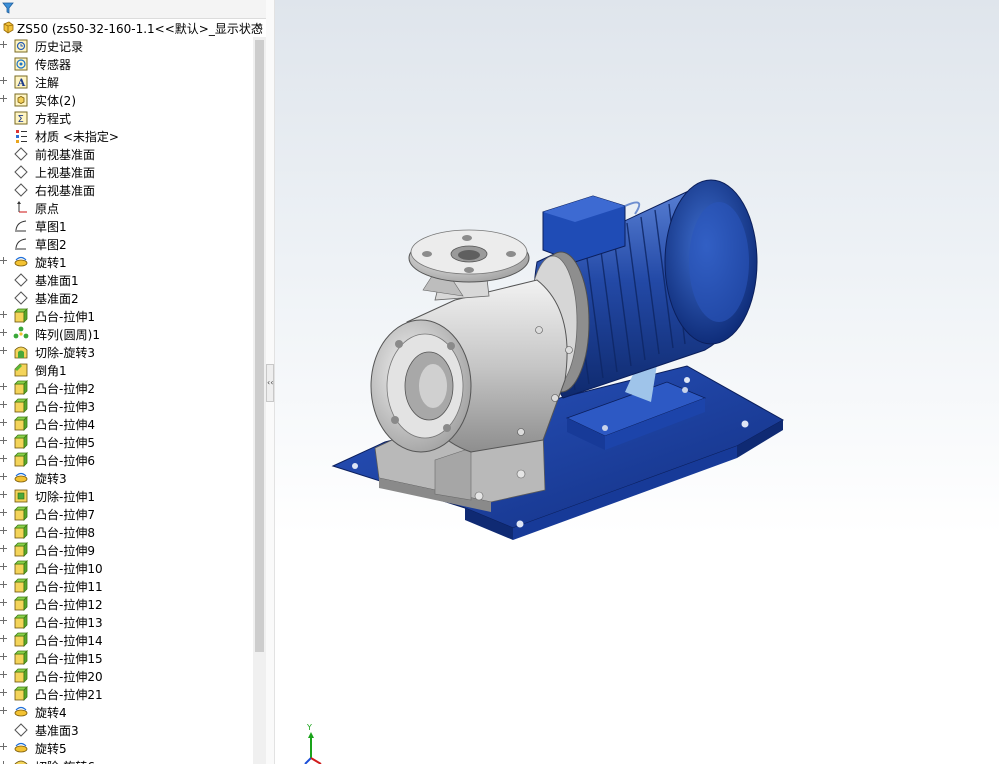 This screenshot has width=999, height=764. I want to click on tree-item-label: 草图1, so click(51, 227).